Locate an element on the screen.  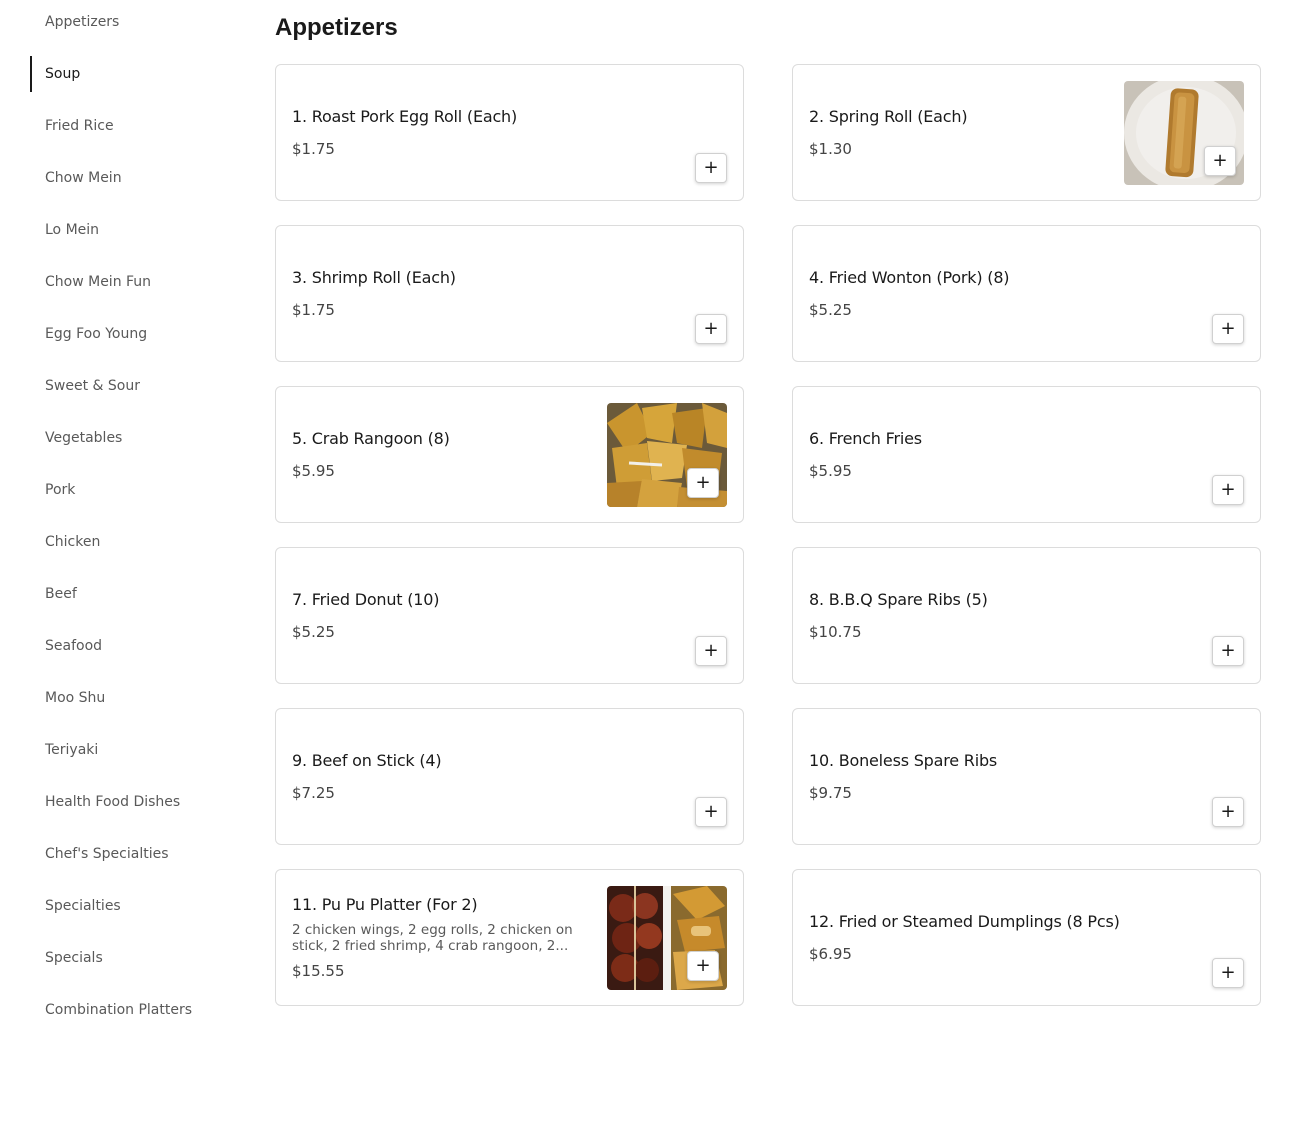
item-price: $6.95 is located at coordinates (830, 954).